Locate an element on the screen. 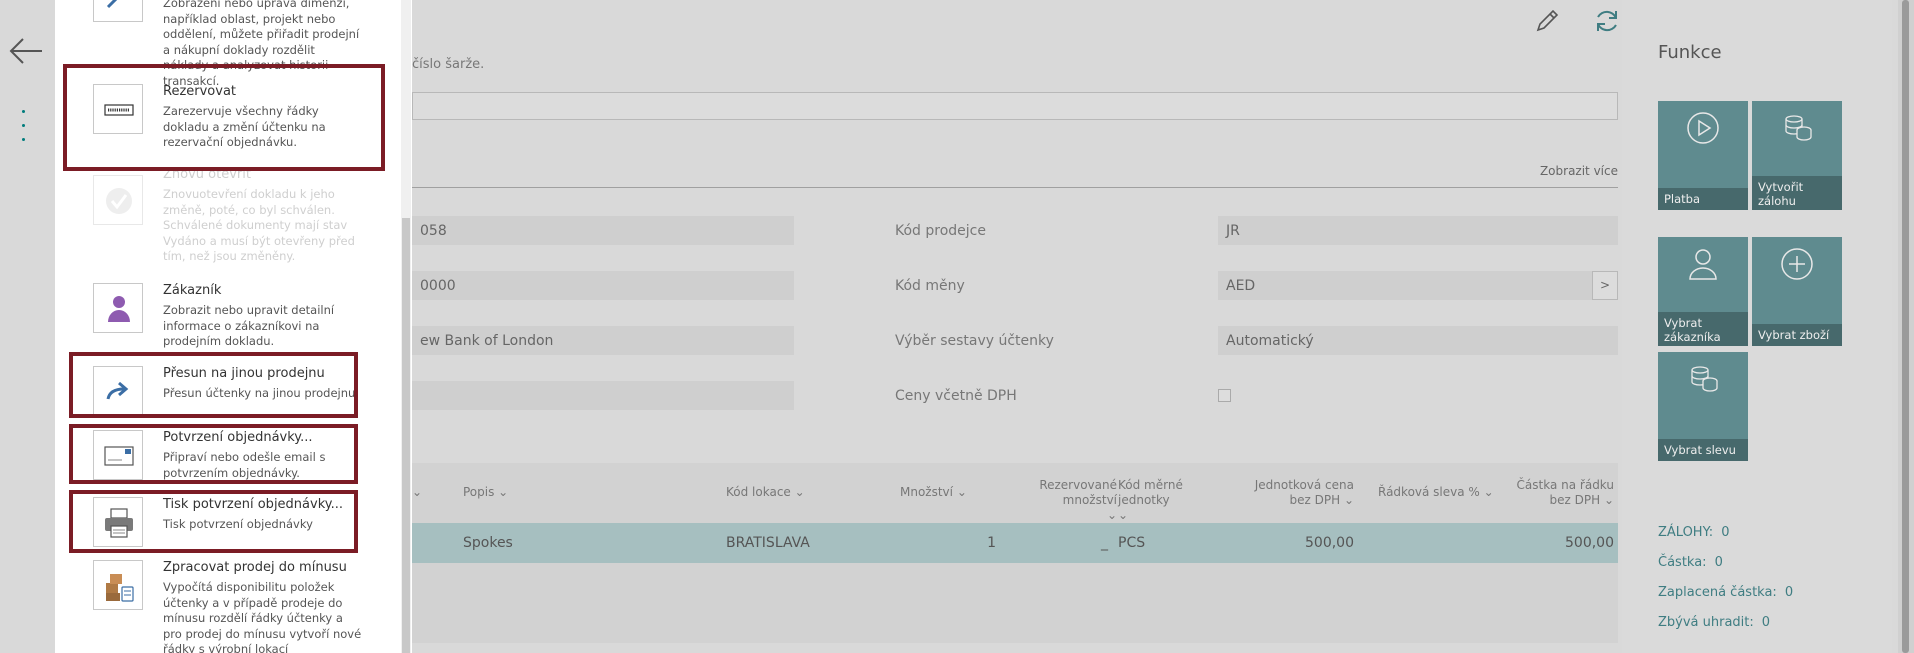 The image size is (1914, 653). stat-zbyva-uhradit: Zbývá uhradit: 0 is located at coordinates (1714, 622).